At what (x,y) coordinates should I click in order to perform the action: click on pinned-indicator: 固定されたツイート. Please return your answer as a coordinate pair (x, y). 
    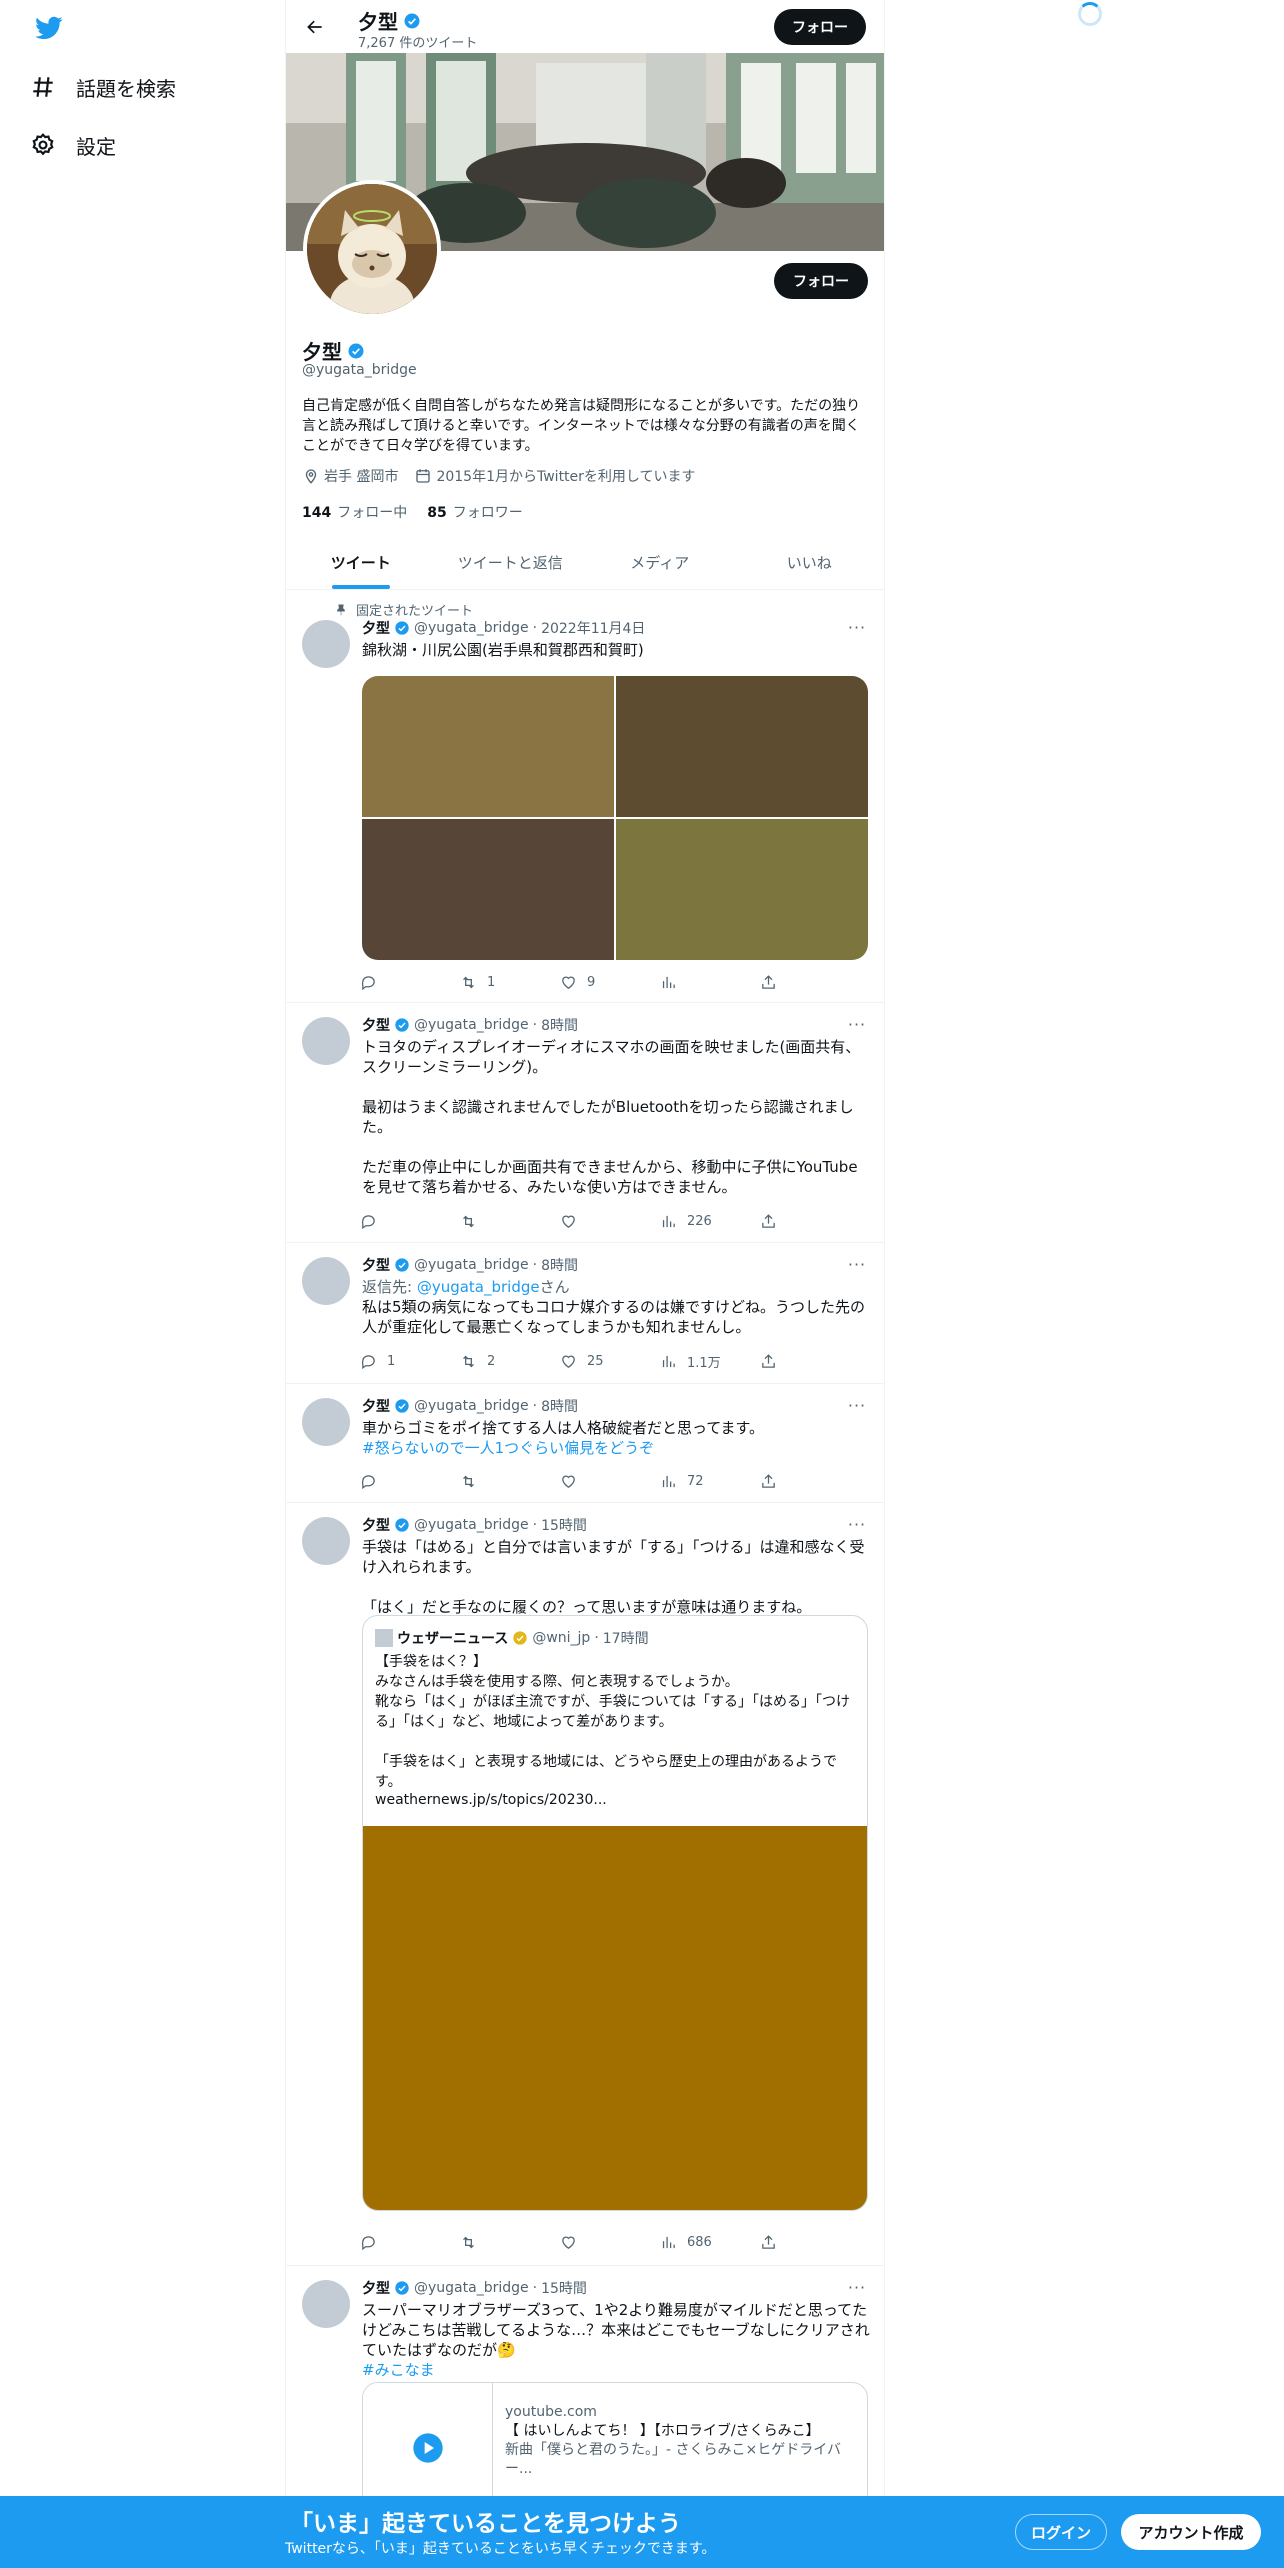
    Looking at the image, I should click on (403, 609).